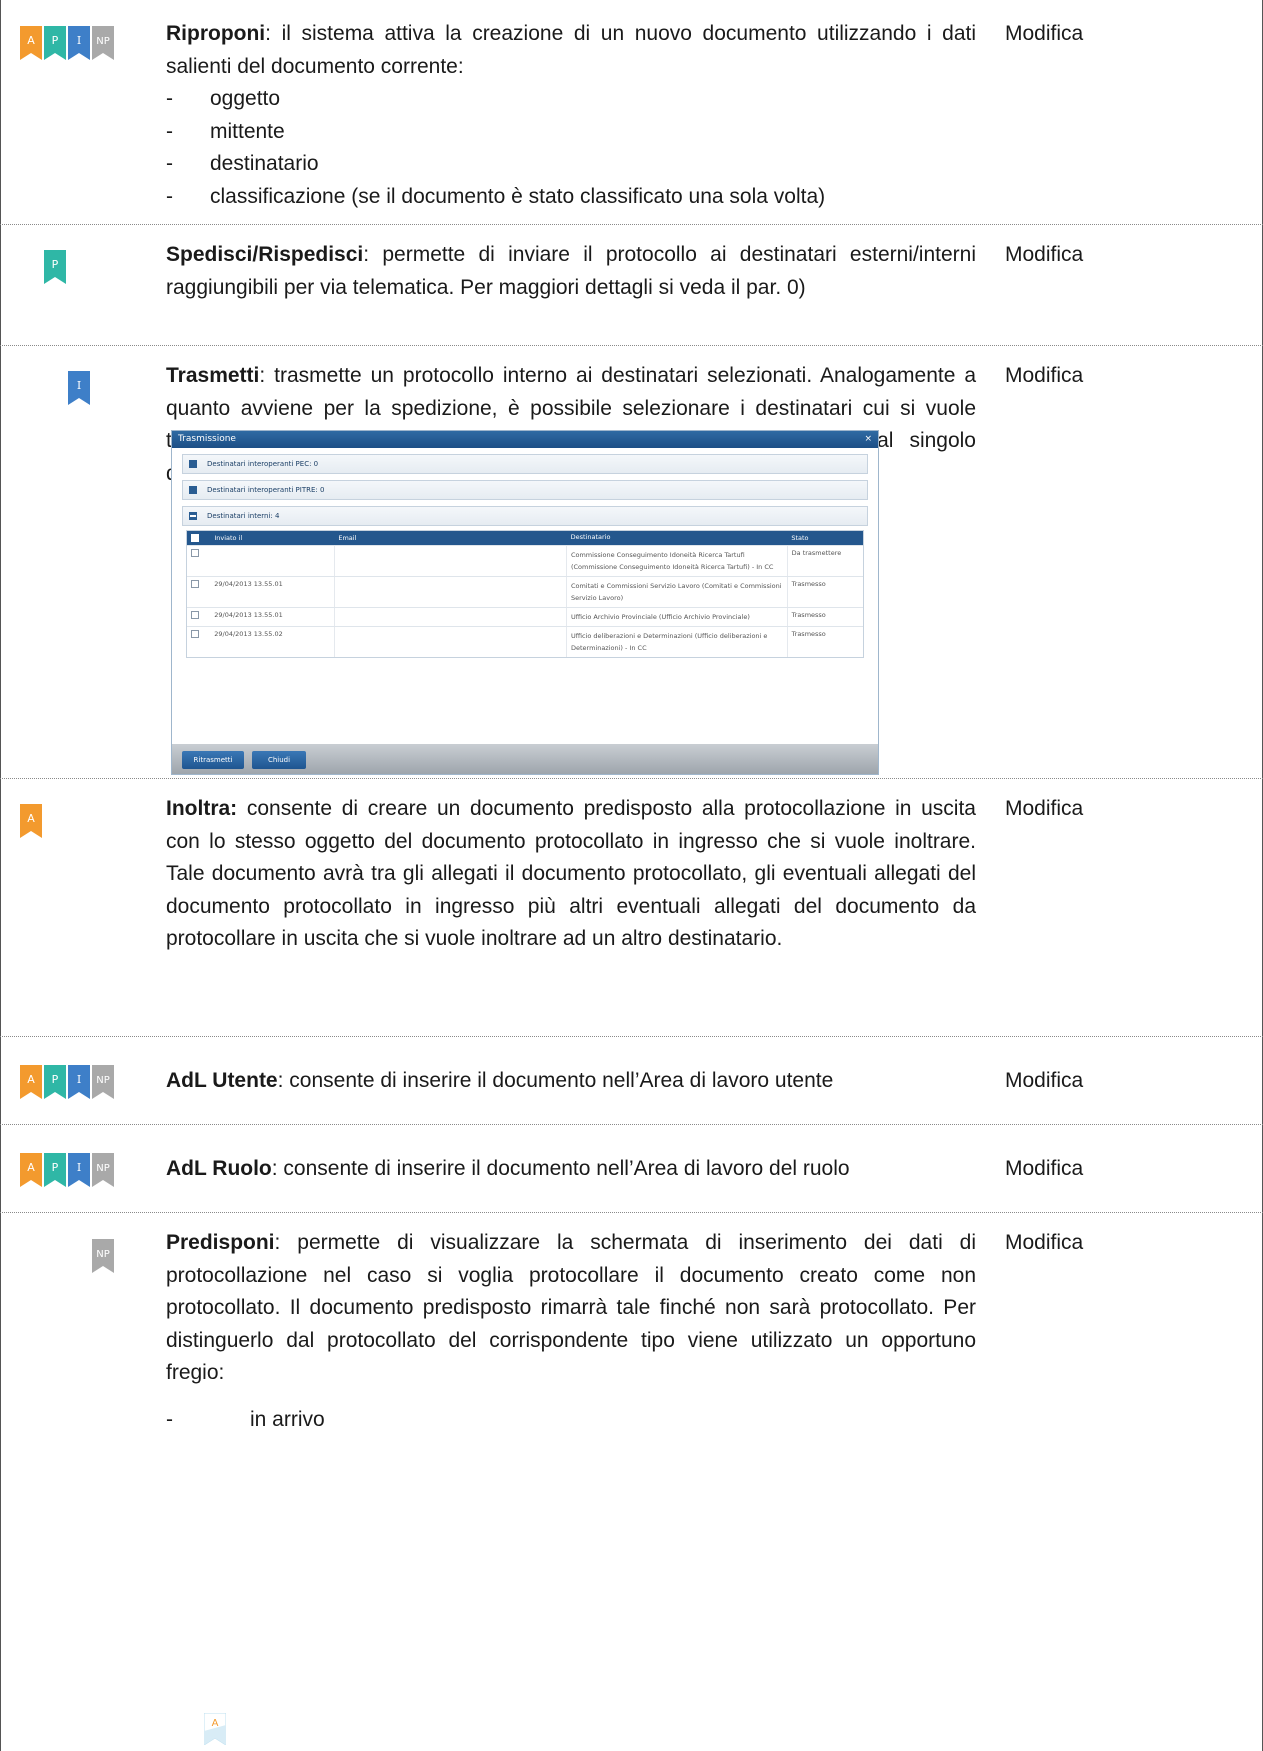  I want to click on column-header: Email, so click(347, 538).